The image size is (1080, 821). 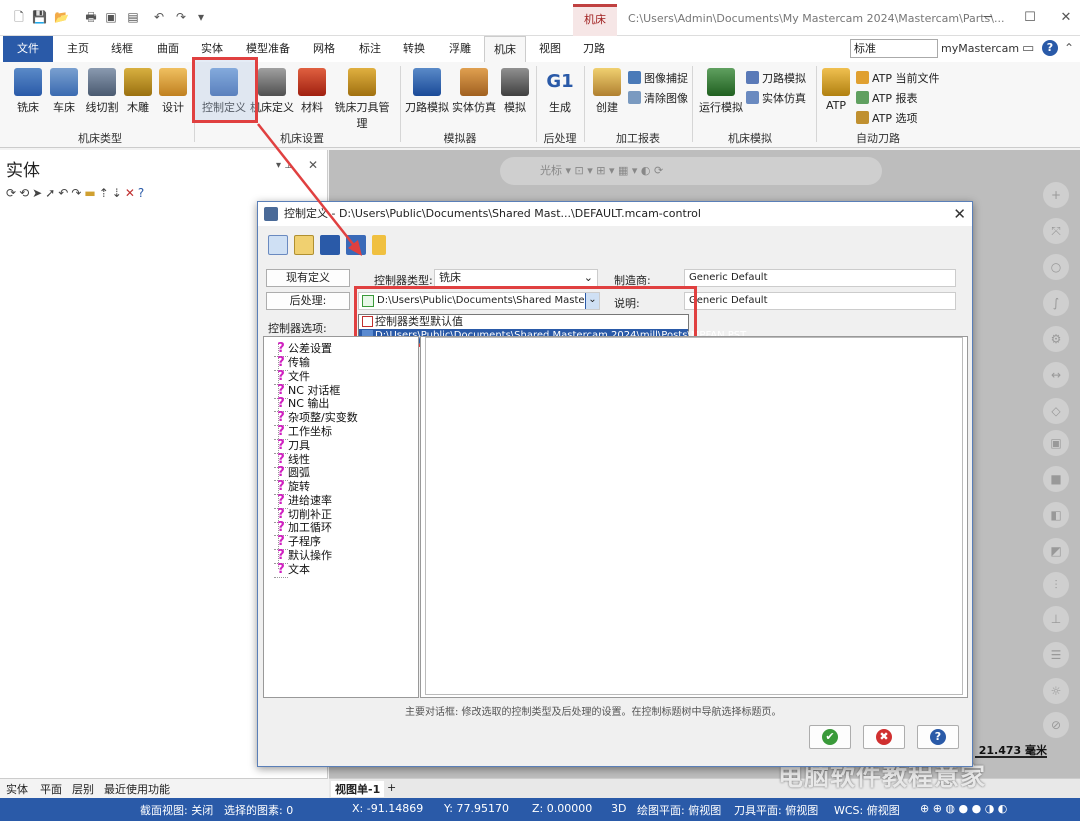 What do you see at coordinates (980, 48) in the screenshot?
I see `my-mastercam-link: myMastercam` at bounding box center [980, 48].